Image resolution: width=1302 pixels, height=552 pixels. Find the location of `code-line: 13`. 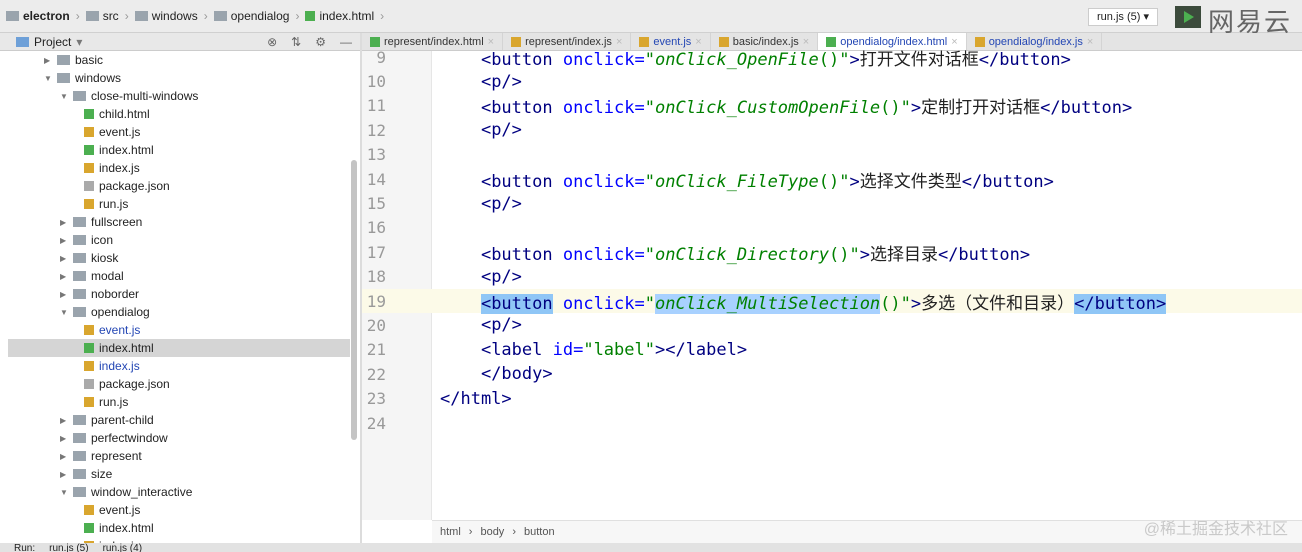

code-line: 13 is located at coordinates (832, 155).